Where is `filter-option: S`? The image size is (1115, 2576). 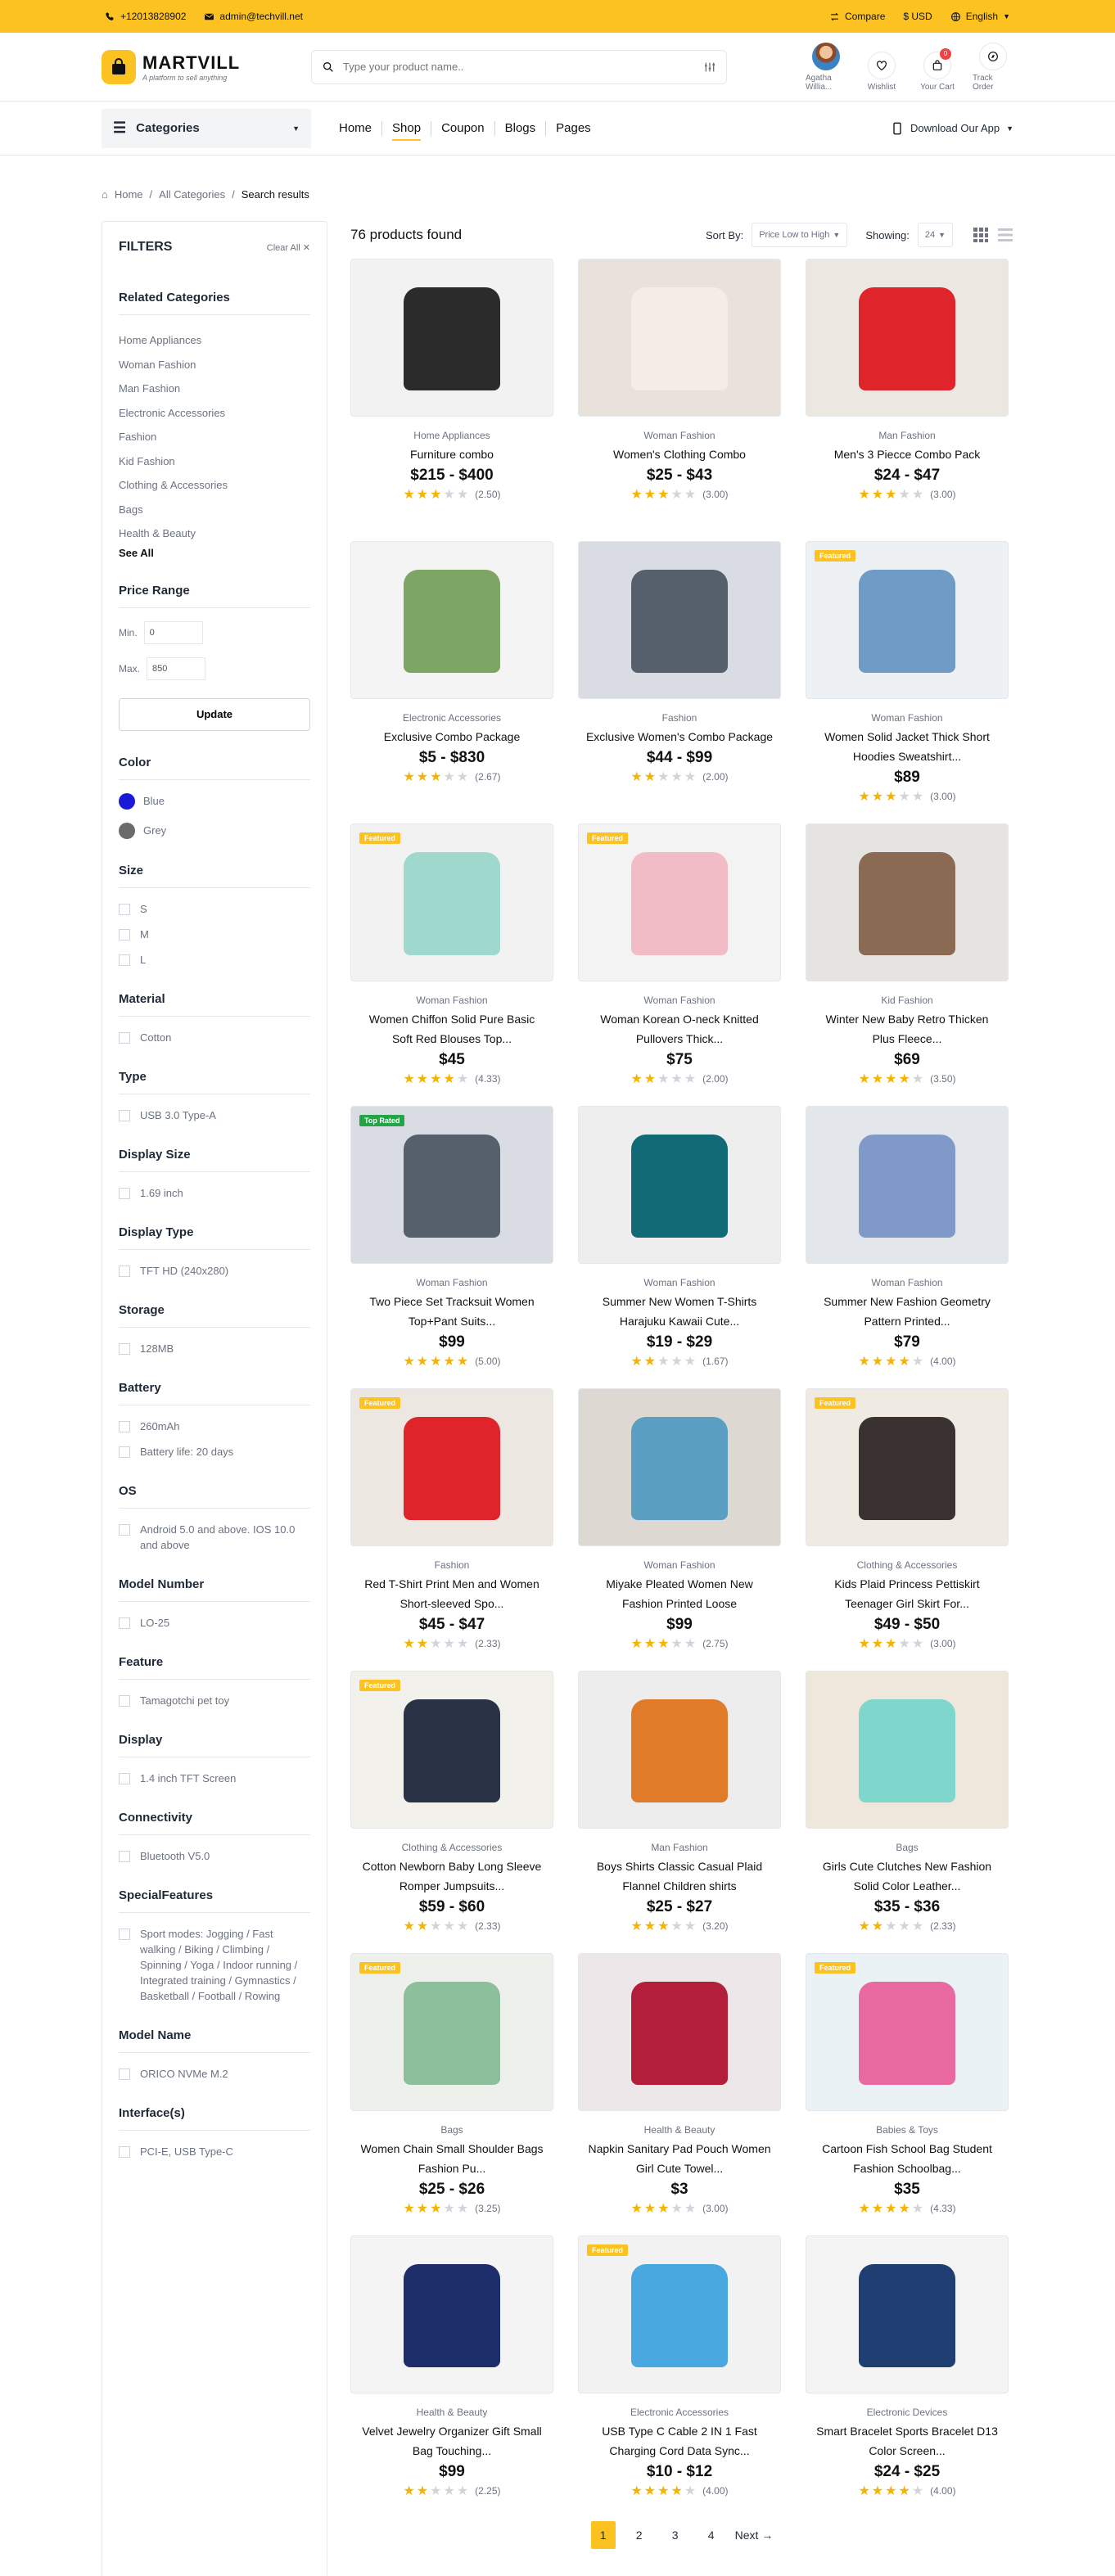 filter-option: S is located at coordinates (214, 909).